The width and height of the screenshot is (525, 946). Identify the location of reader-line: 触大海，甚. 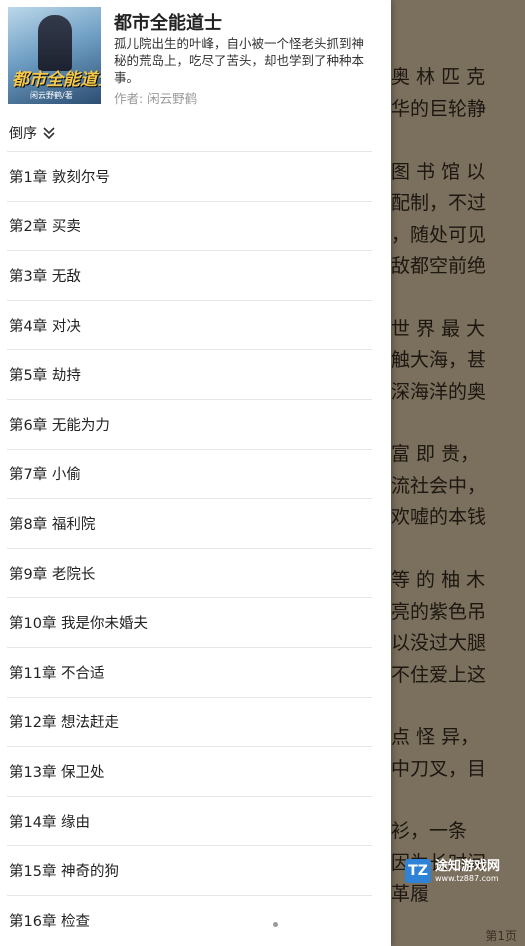
(439, 360).